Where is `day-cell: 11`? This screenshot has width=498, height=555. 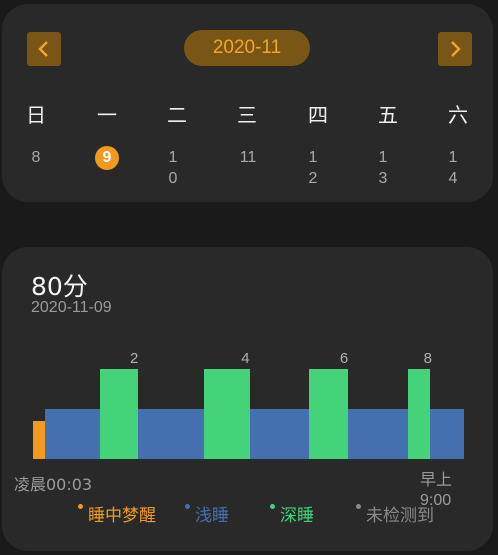
day-cell: 11 is located at coordinates (248, 157).